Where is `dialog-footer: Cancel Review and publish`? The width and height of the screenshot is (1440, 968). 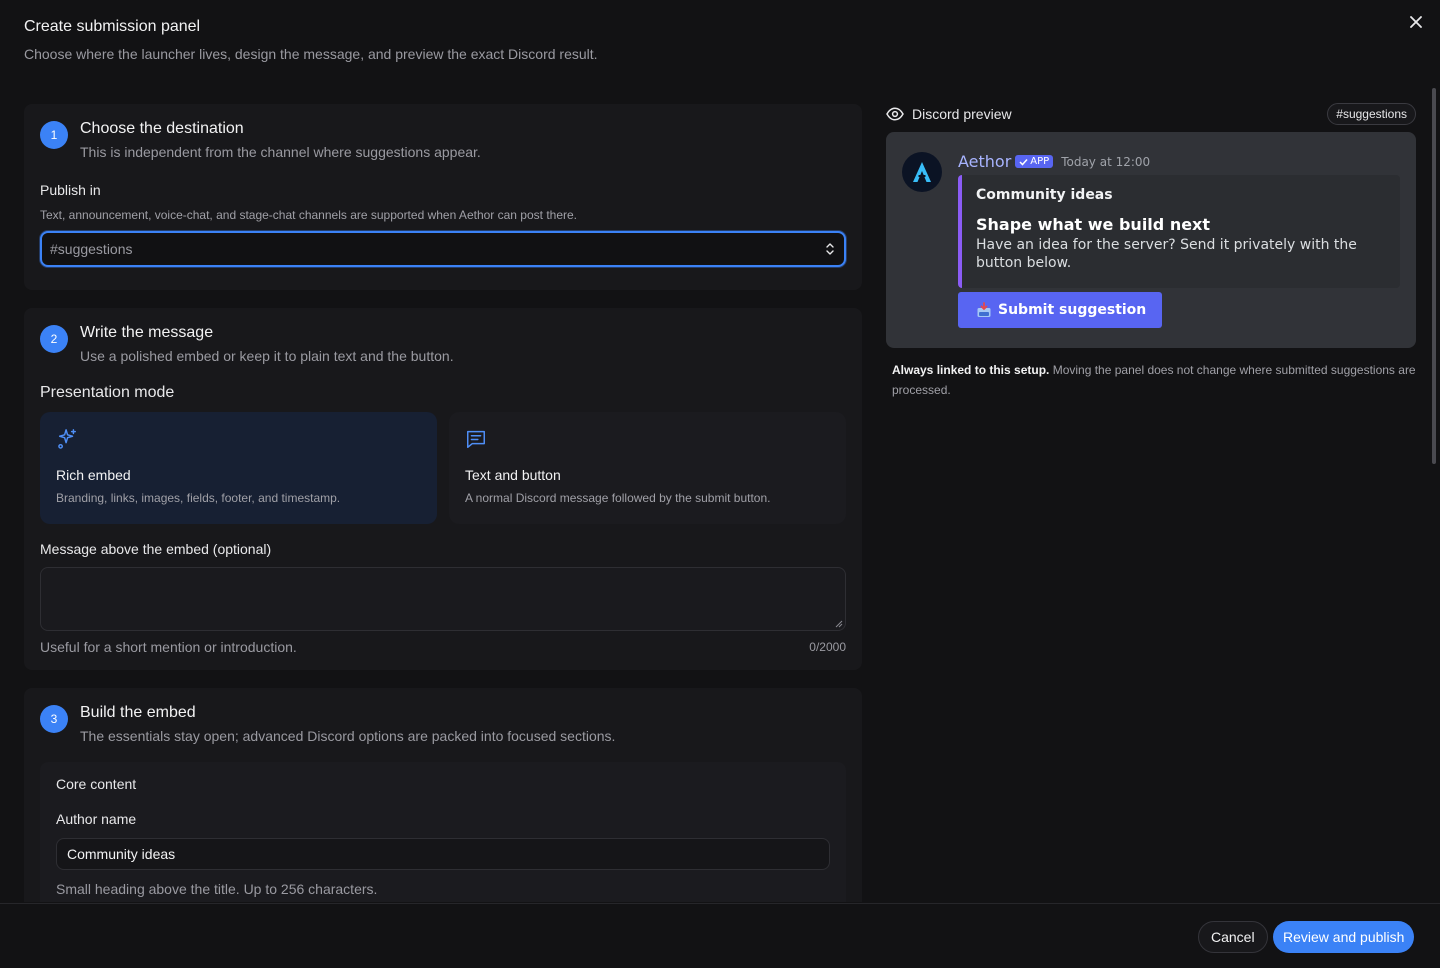
dialog-footer: Cancel Review and publish is located at coordinates (720, 935).